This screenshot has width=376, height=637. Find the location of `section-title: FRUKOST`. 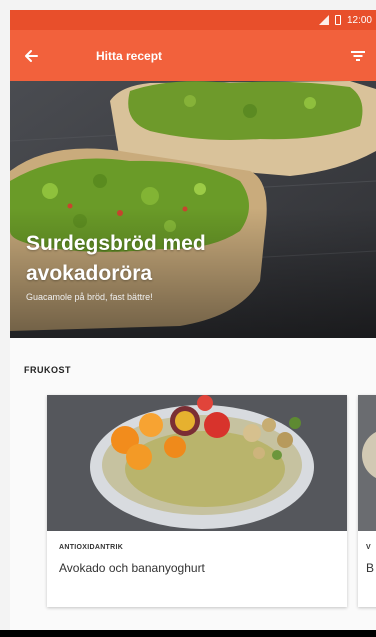

section-title: FRUKOST is located at coordinates (47, 370).